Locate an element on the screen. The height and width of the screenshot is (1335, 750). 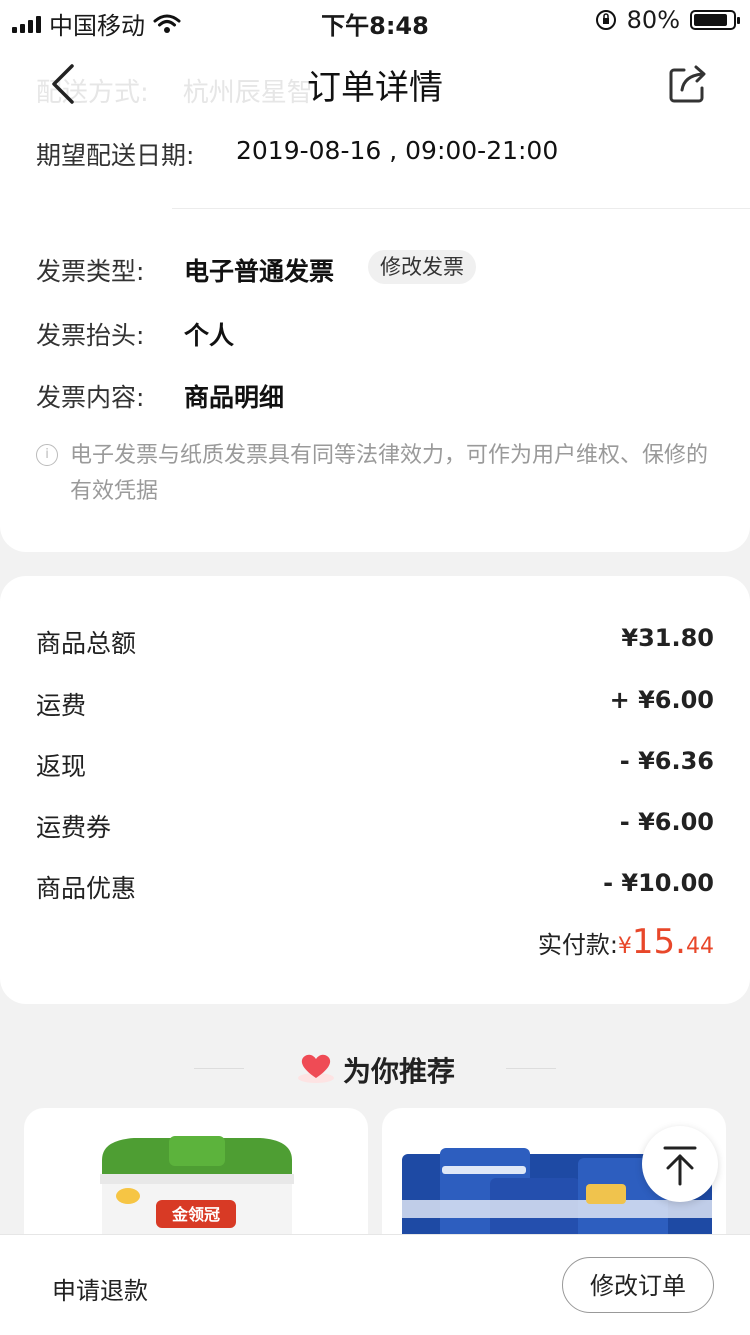
arrow-up-icon is located at coordinates (680, 1166).